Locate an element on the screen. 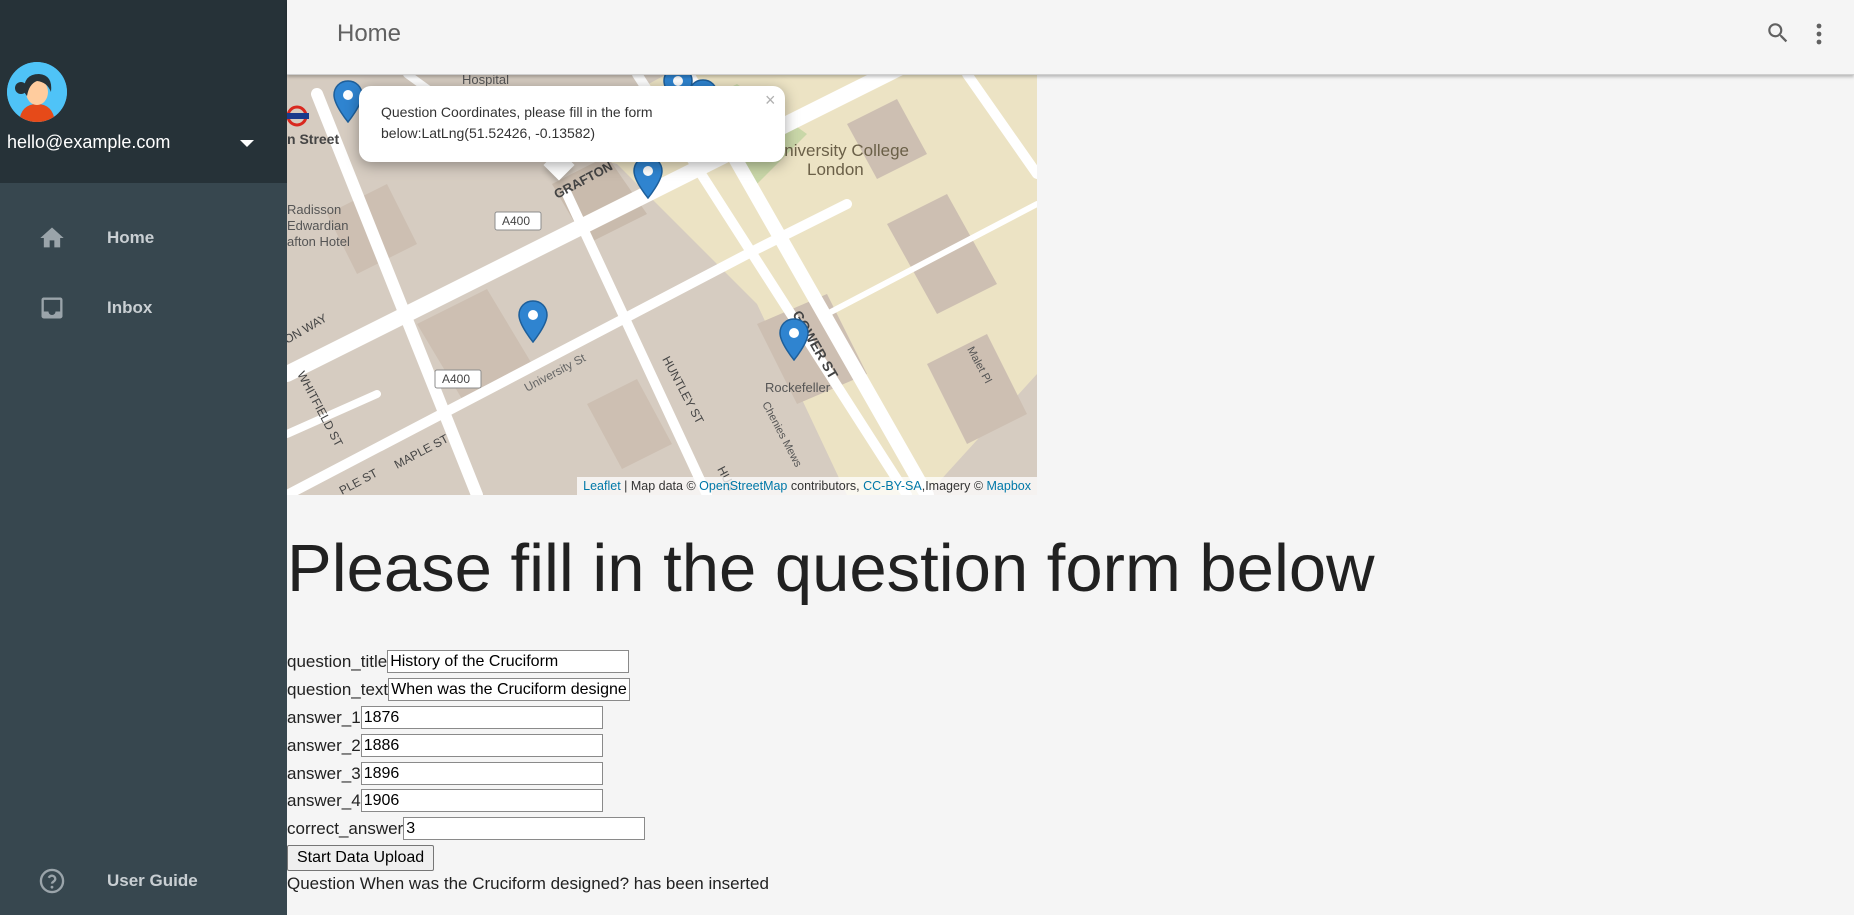  account-email: hello@example.com is located at coordinates (89, 142).